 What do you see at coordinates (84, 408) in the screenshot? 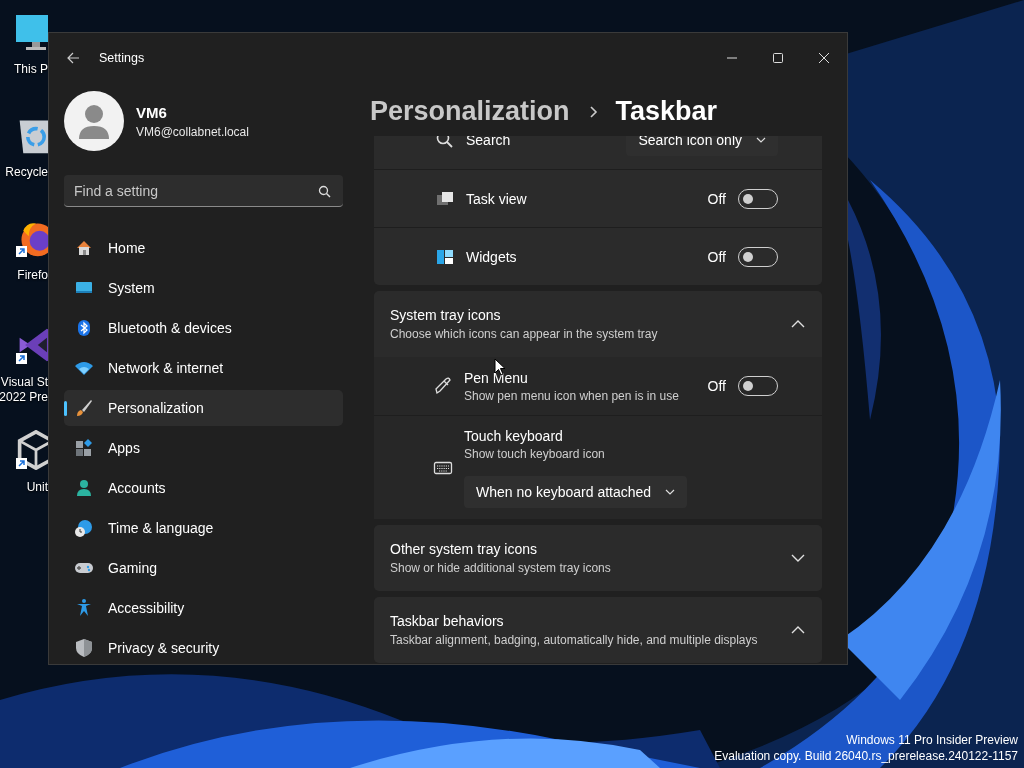
I see `brush-icon` at bounding box center [84, 408].